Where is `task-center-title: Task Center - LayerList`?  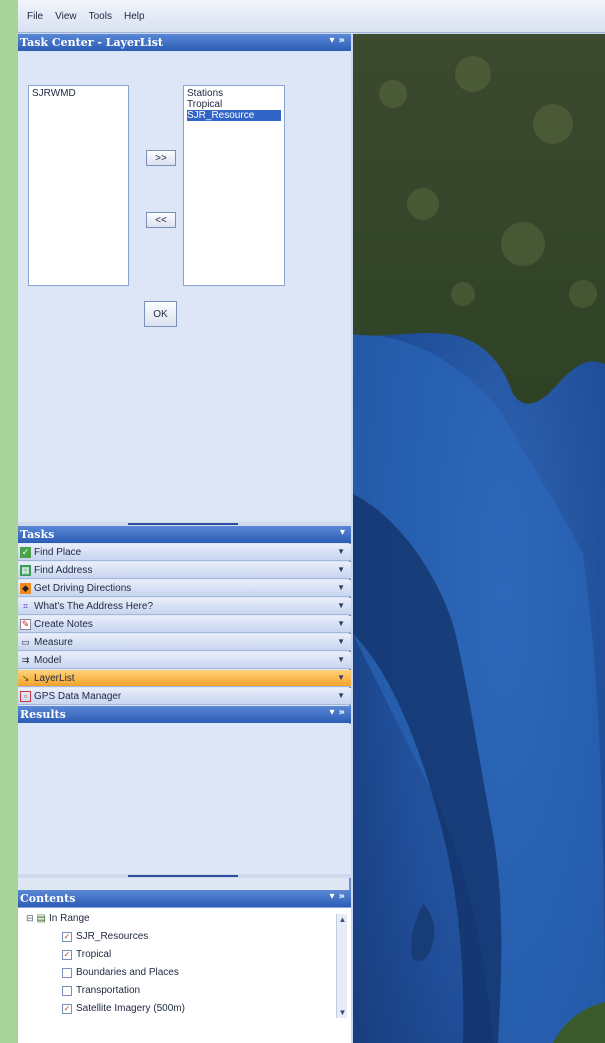
task-center-title: Task Center - LayerList is located at coordinates (91, 42).